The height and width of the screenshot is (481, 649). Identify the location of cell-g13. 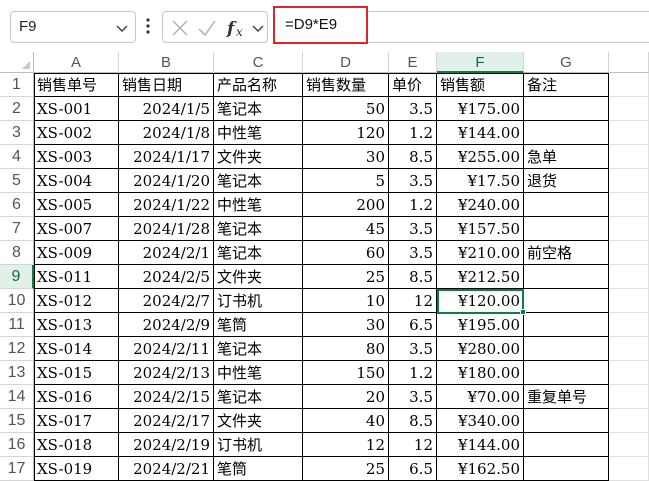
(566, 373).